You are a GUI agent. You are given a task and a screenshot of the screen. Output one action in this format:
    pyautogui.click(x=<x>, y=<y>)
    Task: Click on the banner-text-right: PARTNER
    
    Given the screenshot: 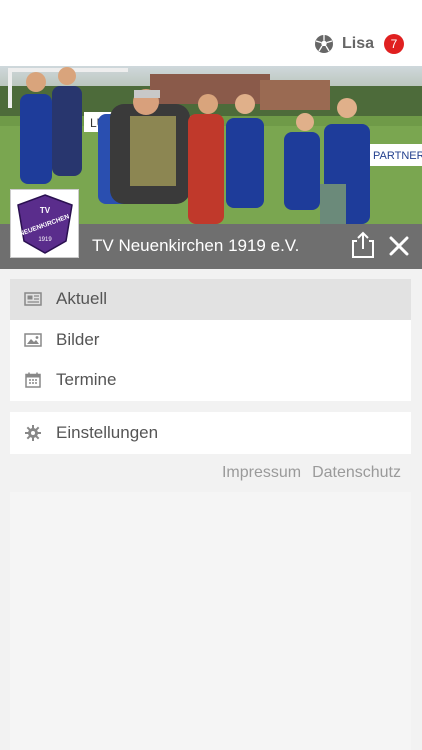 What is the action you would take?
    pyautogui.click(x=397, y=156)
    